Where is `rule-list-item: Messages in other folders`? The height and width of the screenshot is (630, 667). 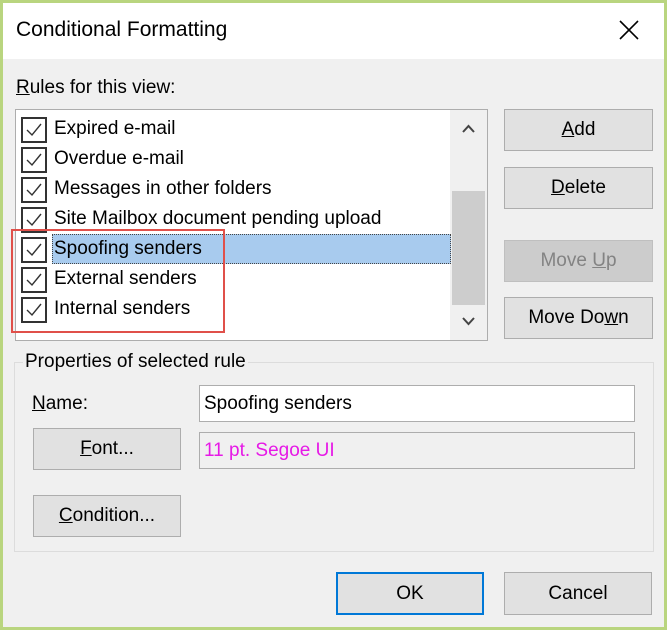
rule-list-item: Messages in other folders is located at coordinates (235, 189).